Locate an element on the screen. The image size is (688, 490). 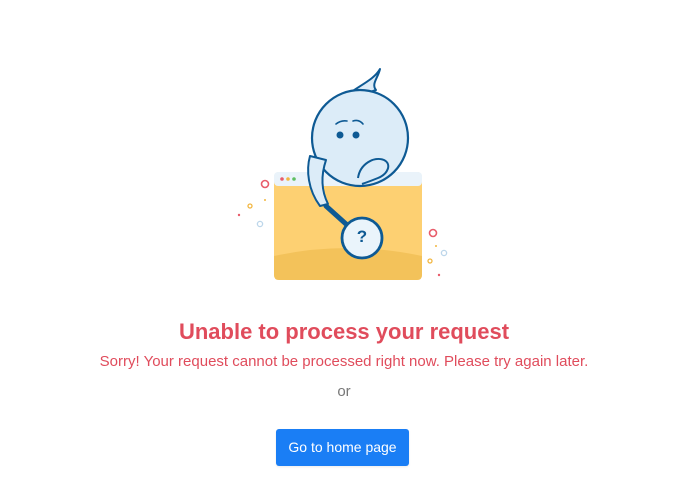
window-dot-red is located at coordinates (282, 179).